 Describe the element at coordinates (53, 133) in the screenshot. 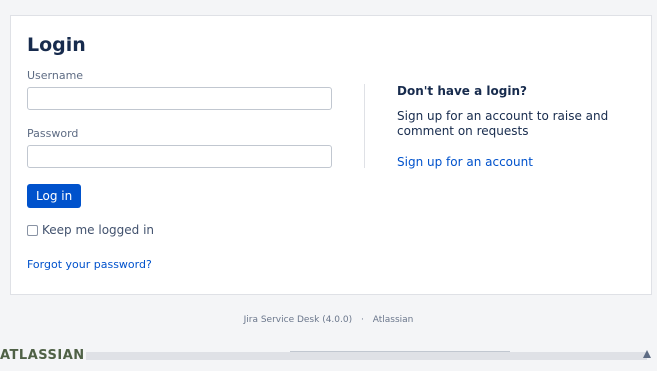

I see `password-label: Password` at that location.